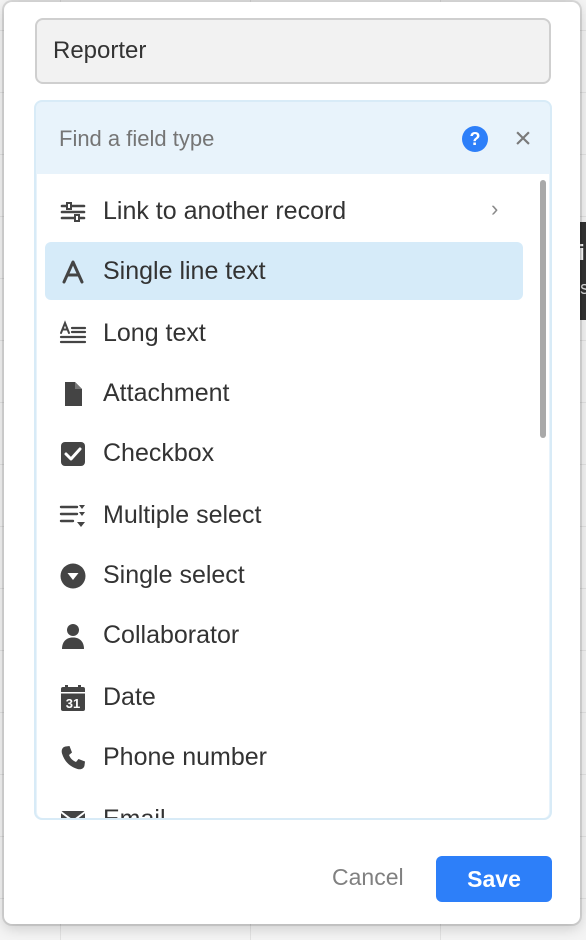 This screenshot has width=586, height=940. Describe the element at coordinates (73, 812) in the screenshot. I see `email-icon` at that location.